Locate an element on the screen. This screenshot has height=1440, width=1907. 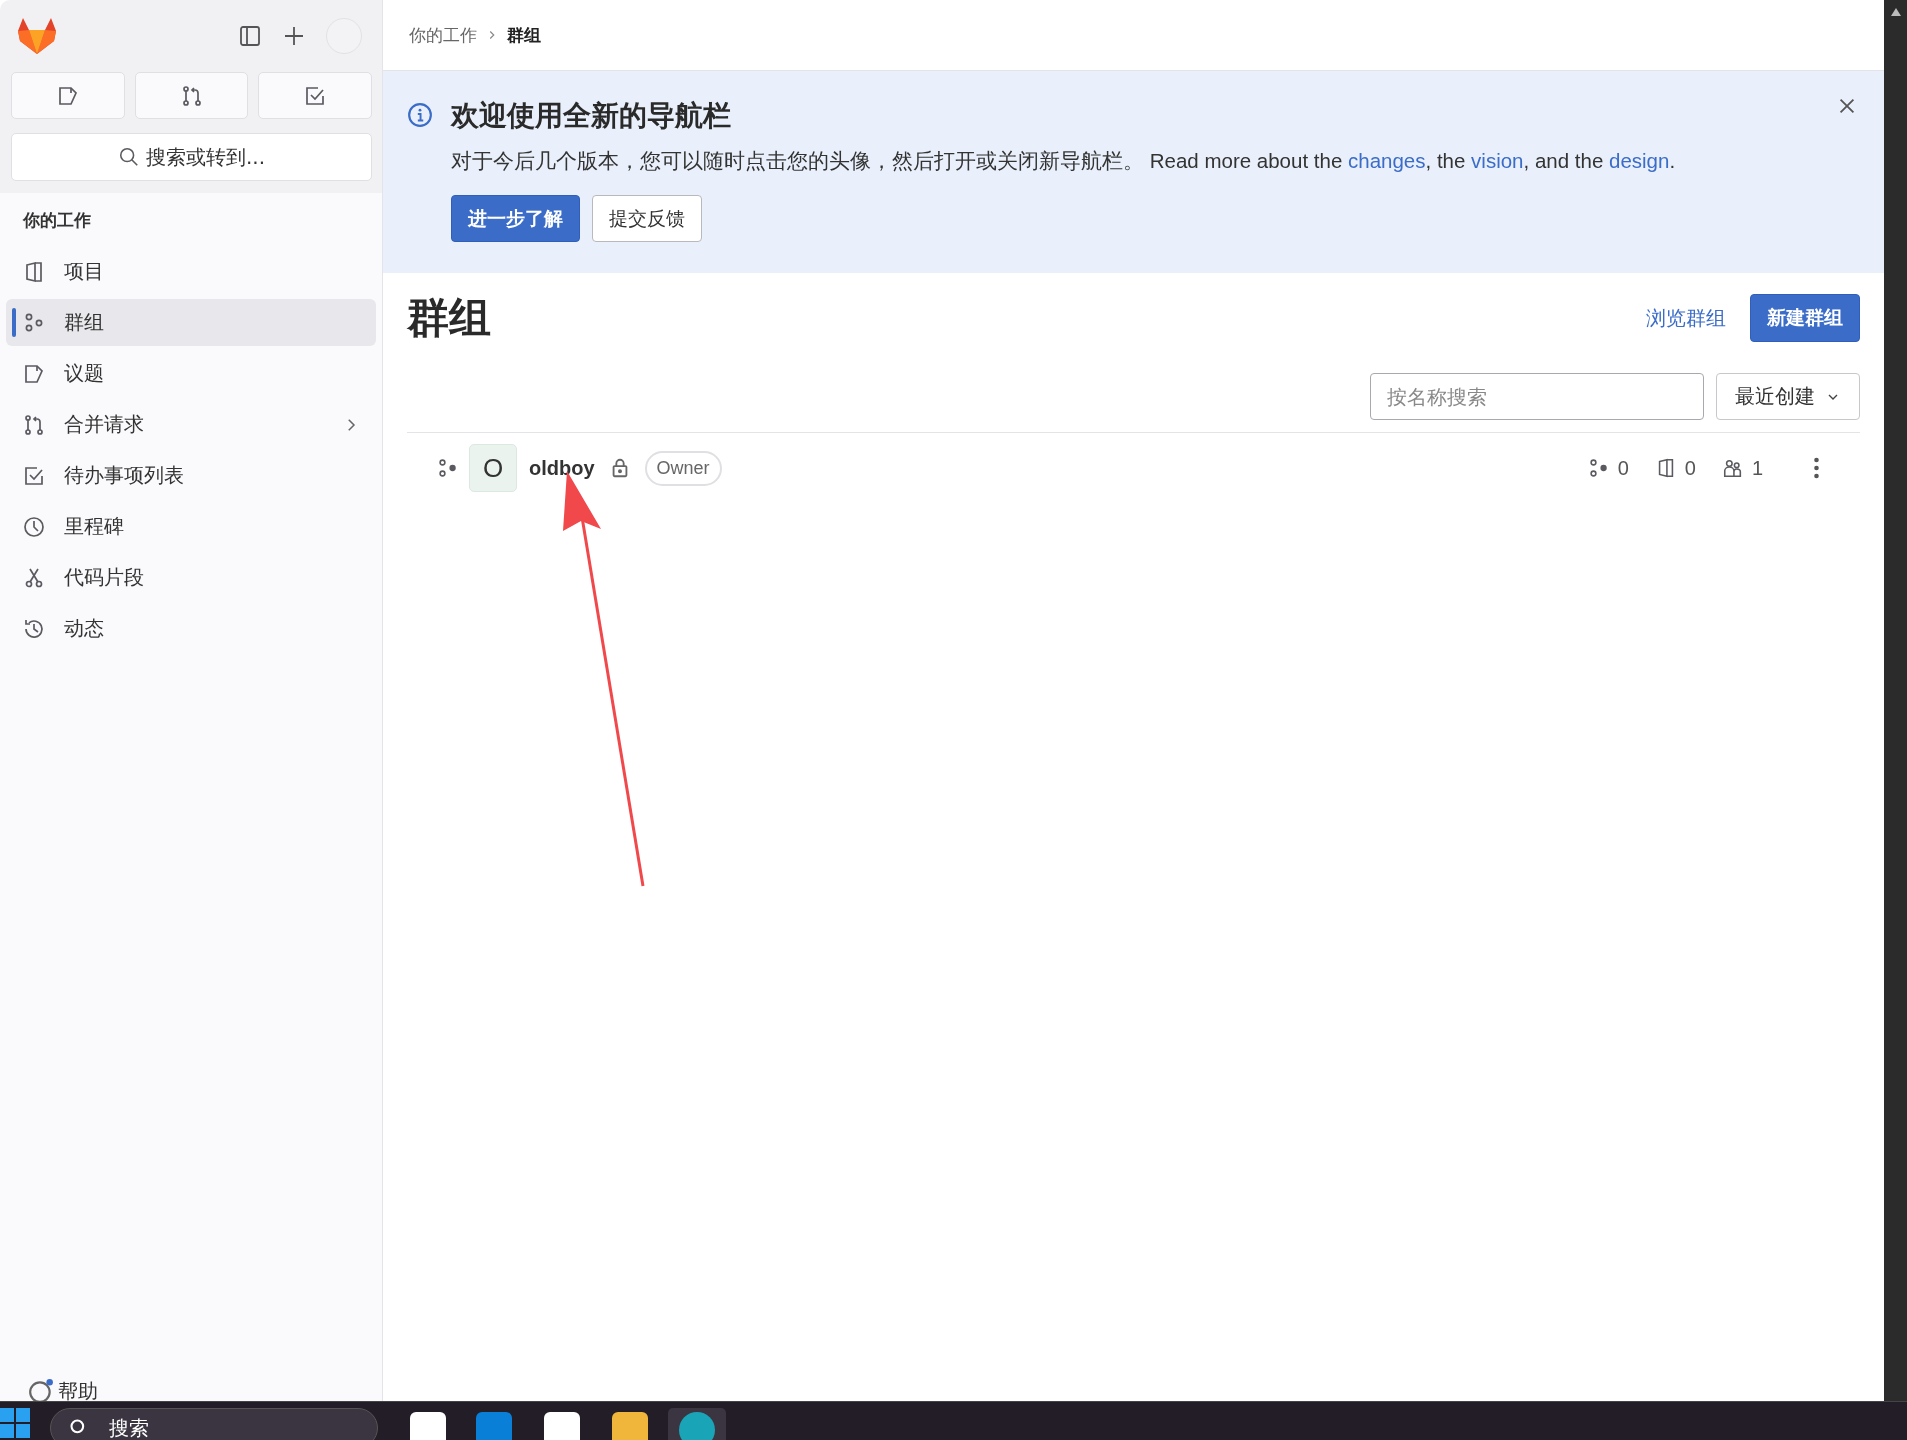
windows-icon is located at coordinates (15, 1423).